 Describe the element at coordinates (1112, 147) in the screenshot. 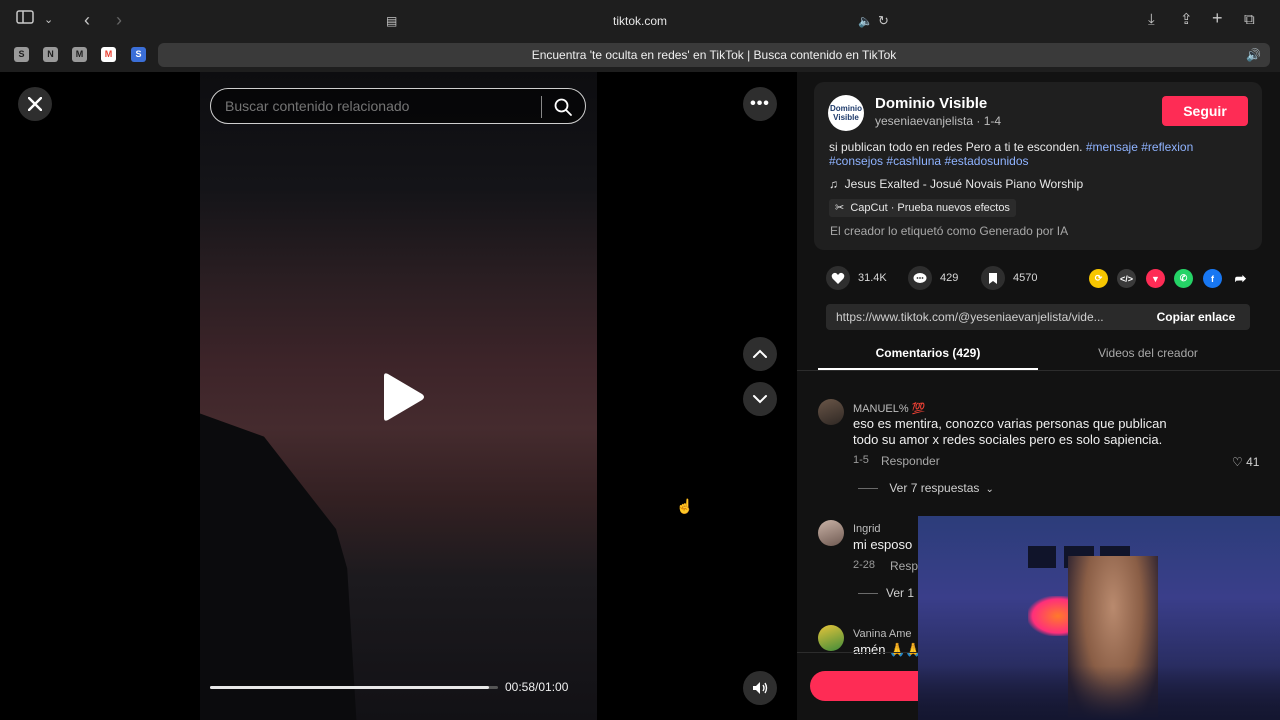

I see `hashtag: #mensaje` at that location.